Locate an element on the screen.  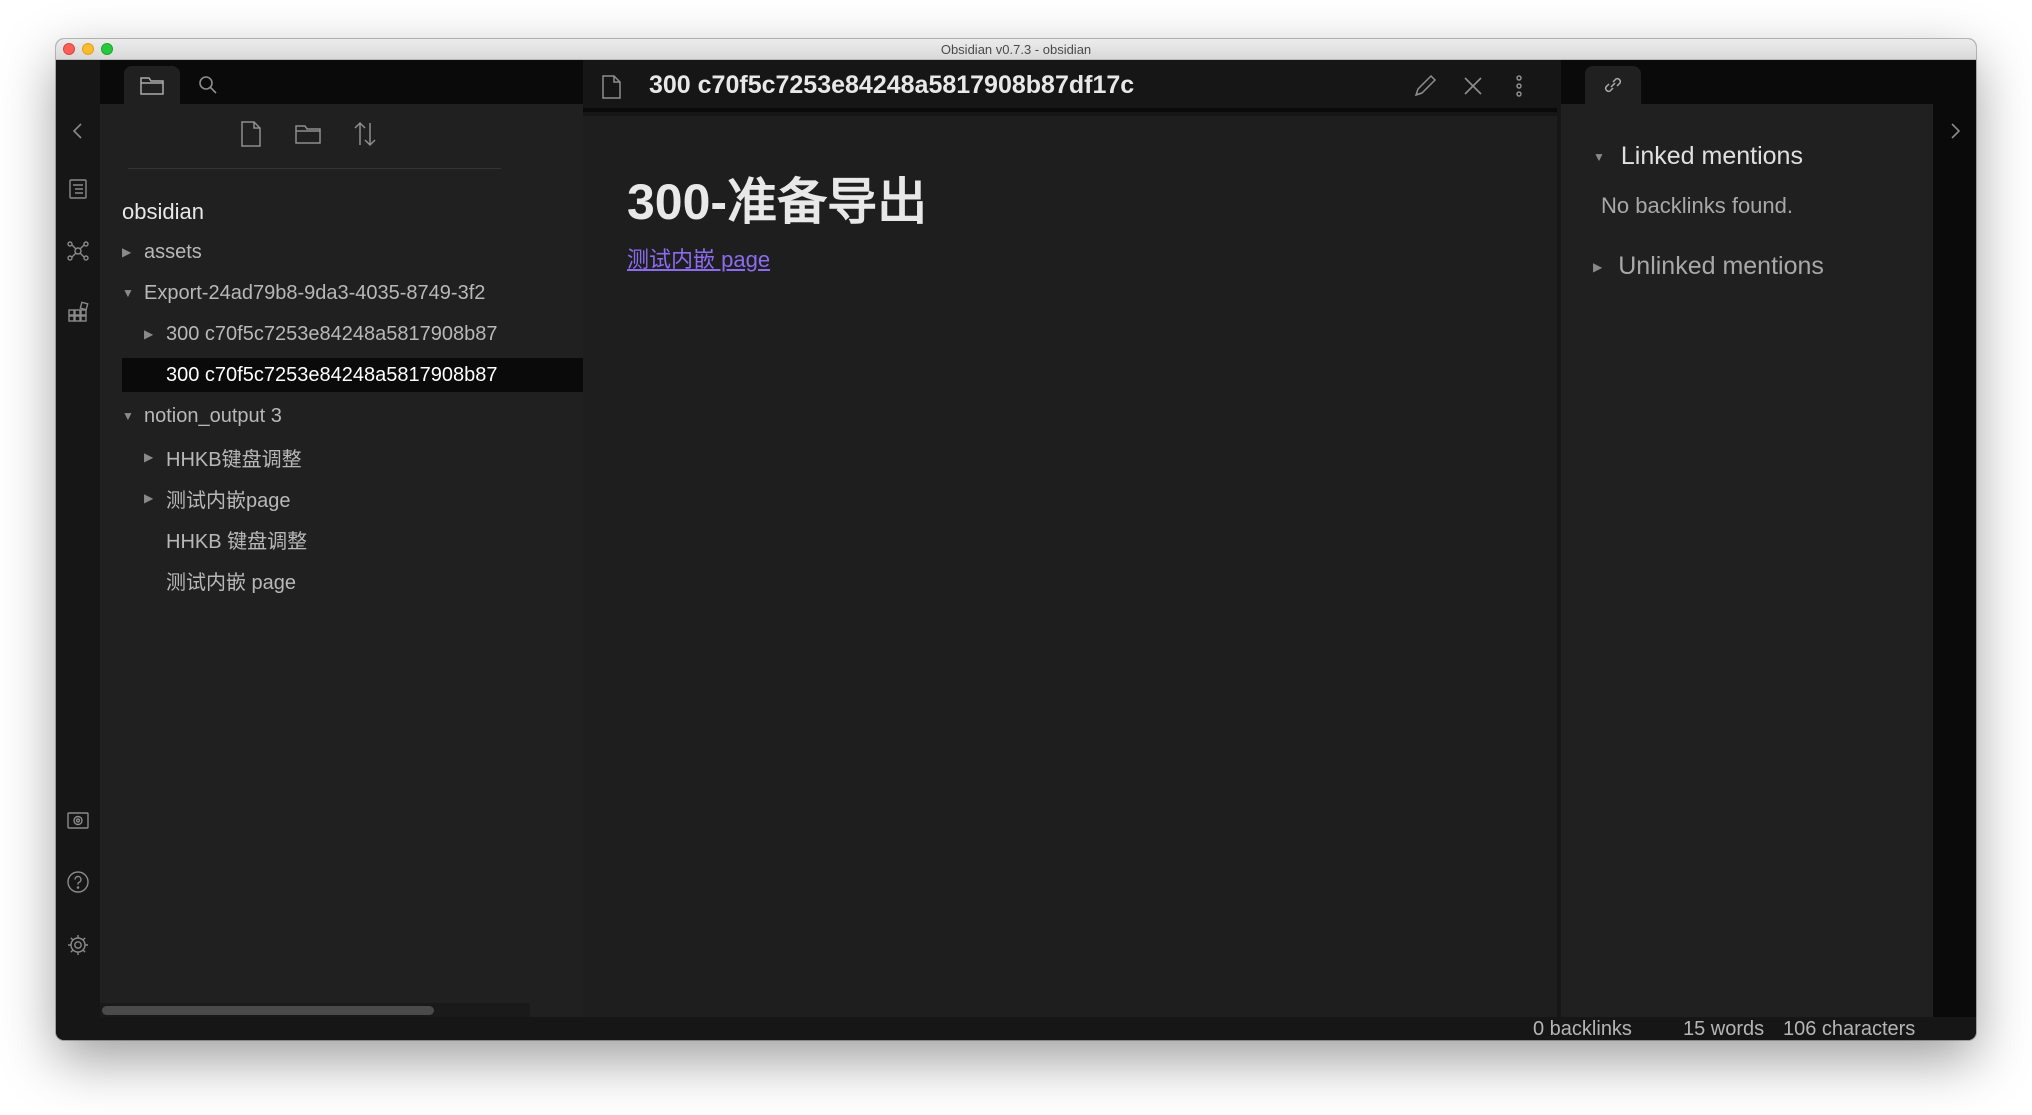
sort-button is located at coordinates (365, 134).